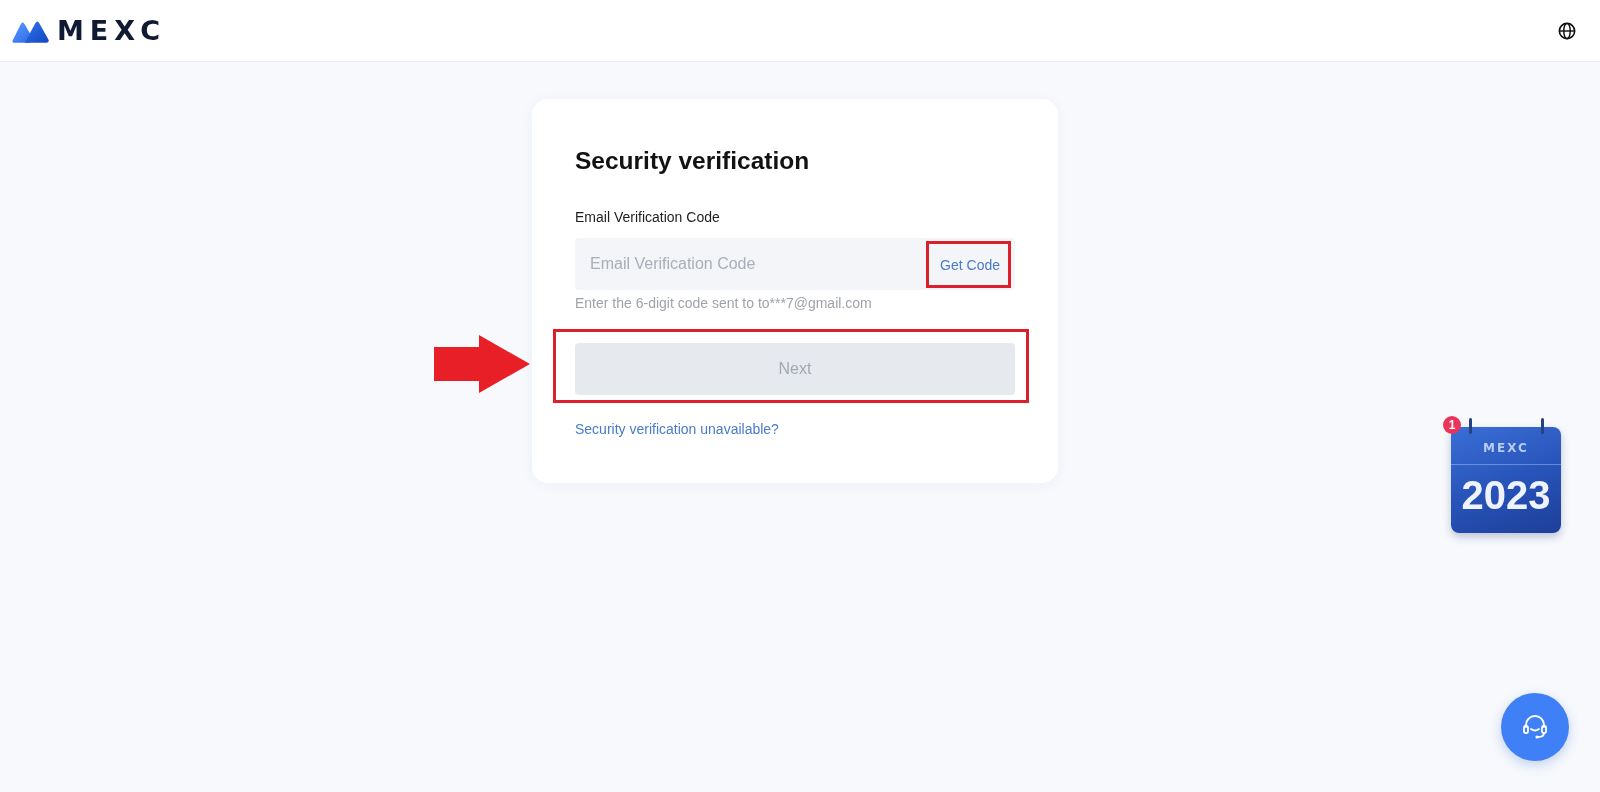 This screenshot has width=1600, height=792. I want to click on get-code-button: Get Code, so click(970, 264).